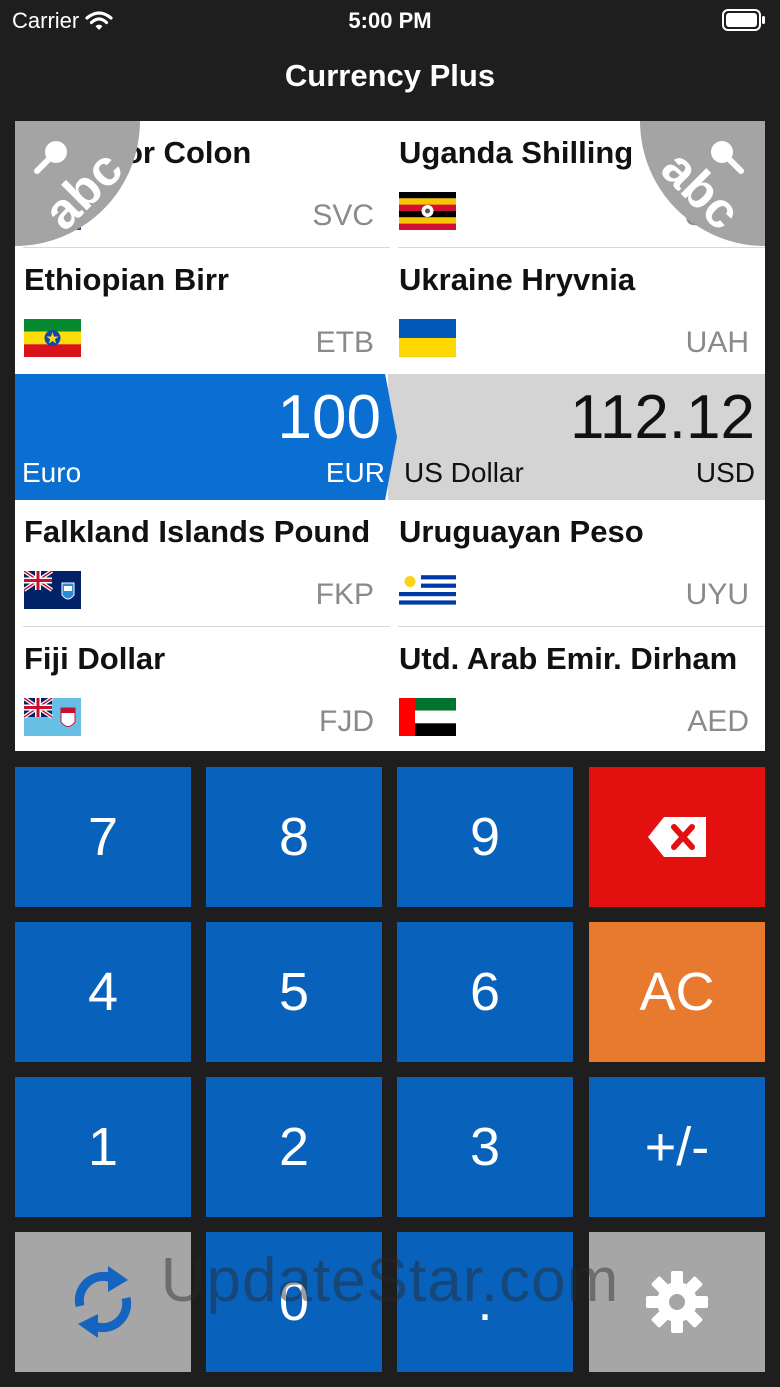 This screenshot has height=1387, width=780. Describe the element at coordinates (197, 531) in the screenshot. I see `currency-name: Falkland Islands Pound` at that location.